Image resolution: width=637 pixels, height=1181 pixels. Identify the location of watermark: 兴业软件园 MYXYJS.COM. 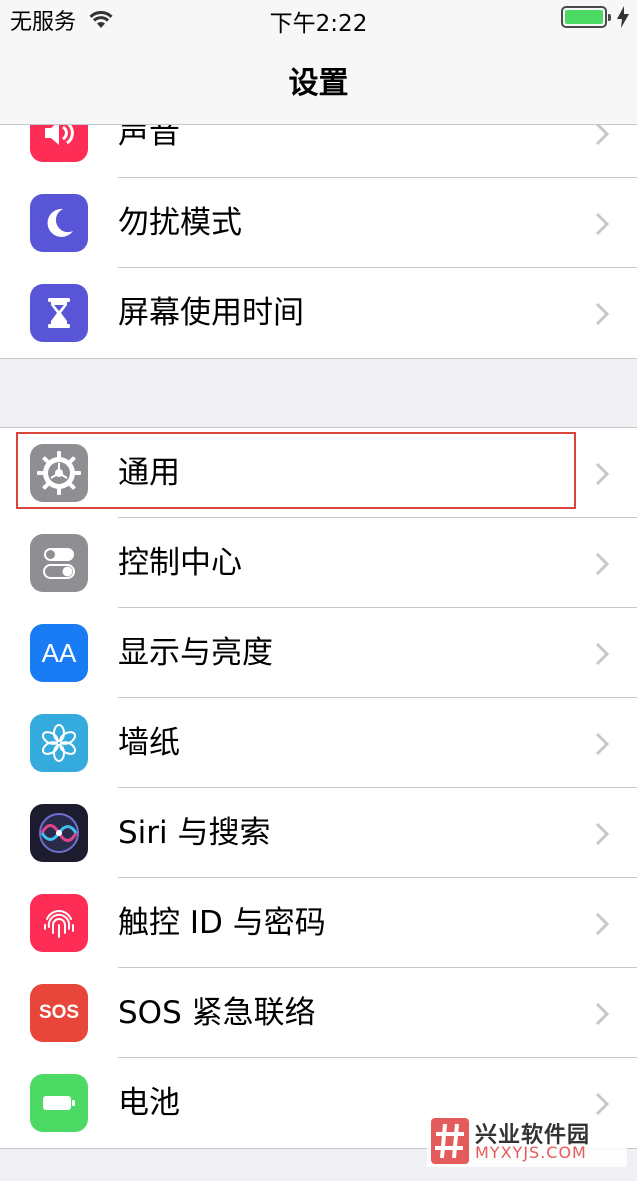
(527, 1141).